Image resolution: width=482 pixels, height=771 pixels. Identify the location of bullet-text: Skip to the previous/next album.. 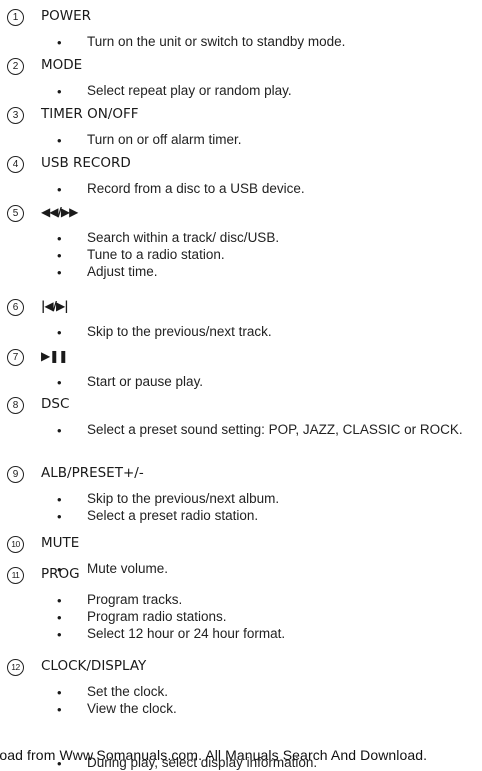
(183, 498).